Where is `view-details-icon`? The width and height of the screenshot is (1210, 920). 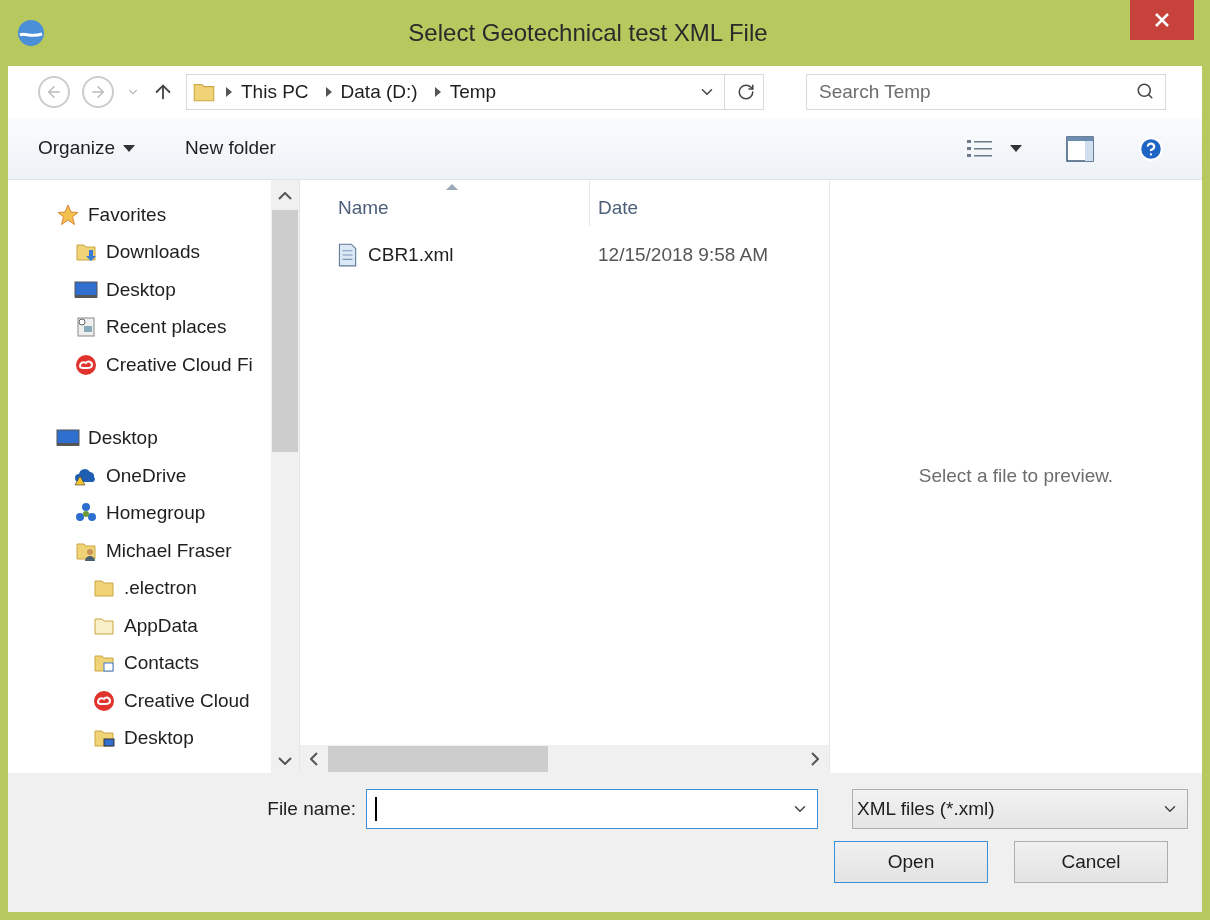
view-details-icon is located at coordinates (980, 148).